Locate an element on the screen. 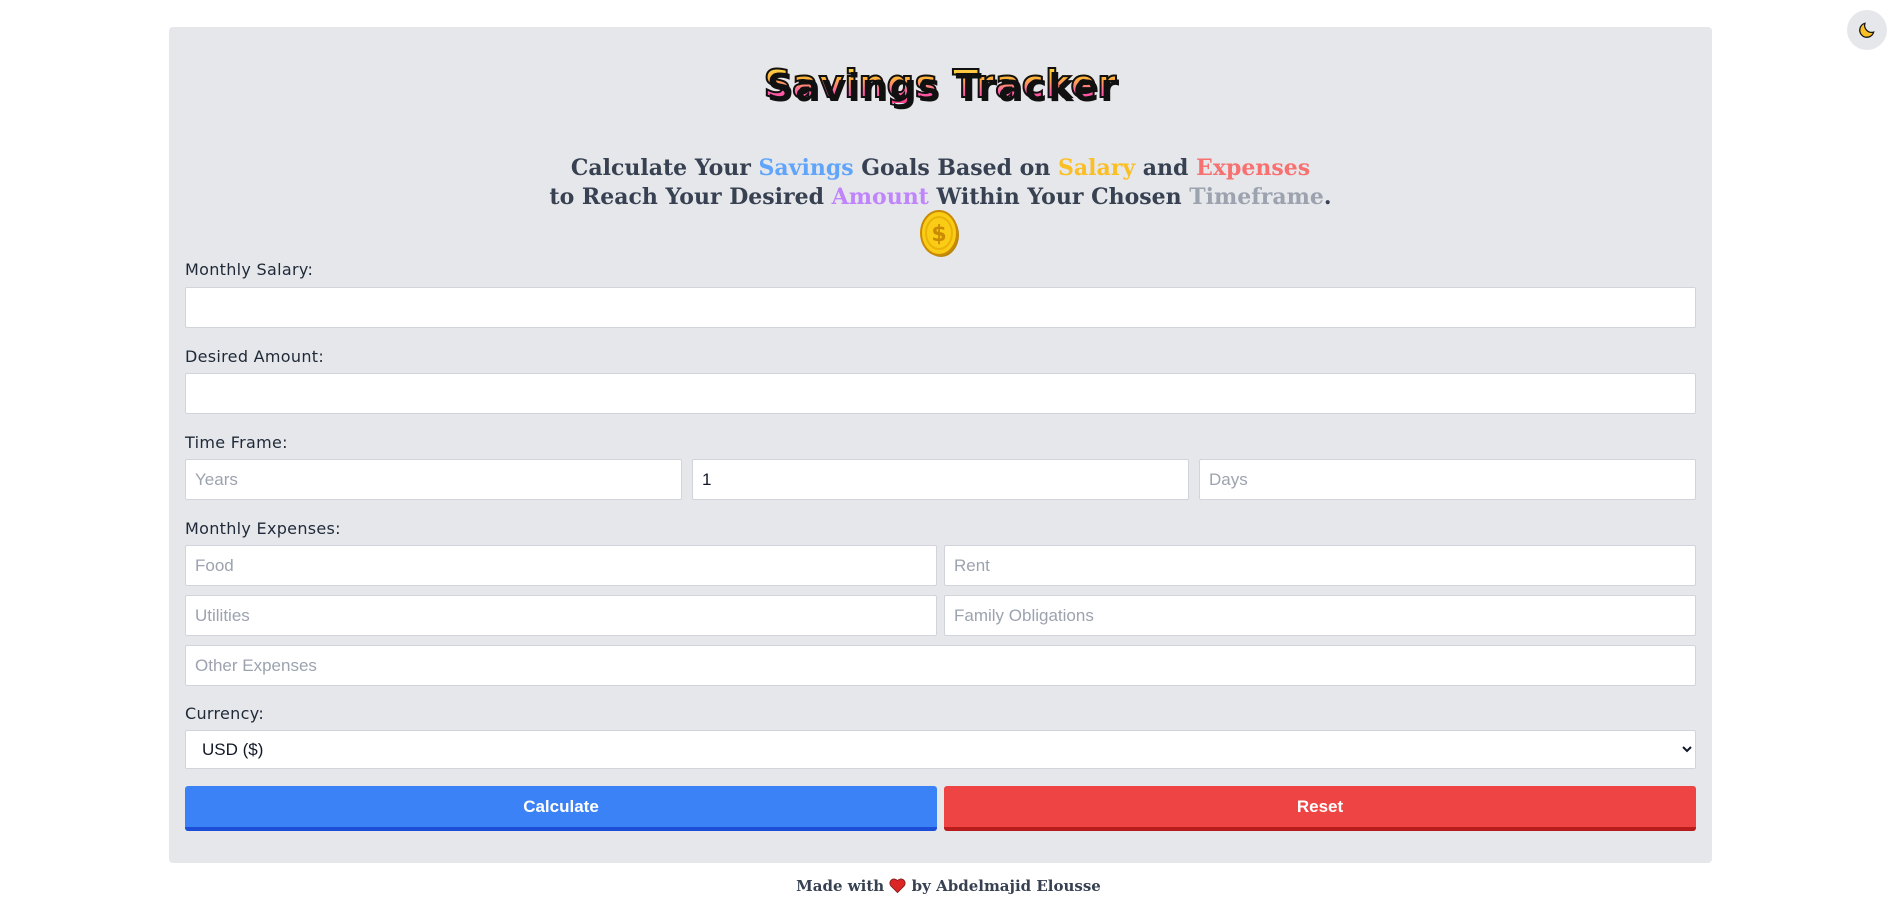  heart-icon is located at coordinates (897, 887).